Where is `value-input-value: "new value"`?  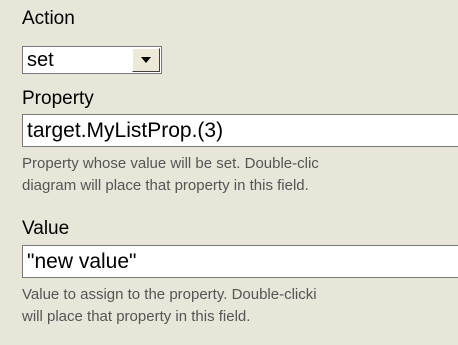 value-input-value: "new value" is located at coordinates (82, 261).